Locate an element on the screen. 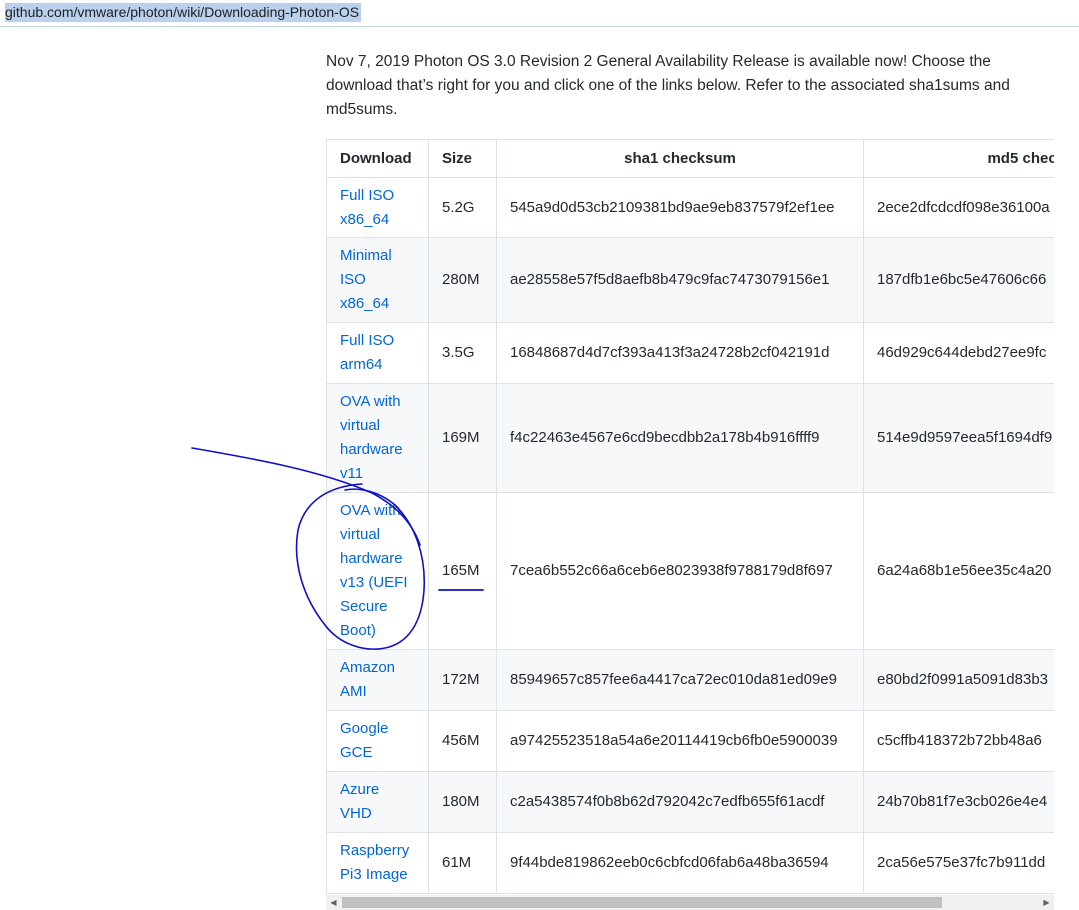  download-cell: Raspberry Pi3 Image is located at coordinates (377, 863).